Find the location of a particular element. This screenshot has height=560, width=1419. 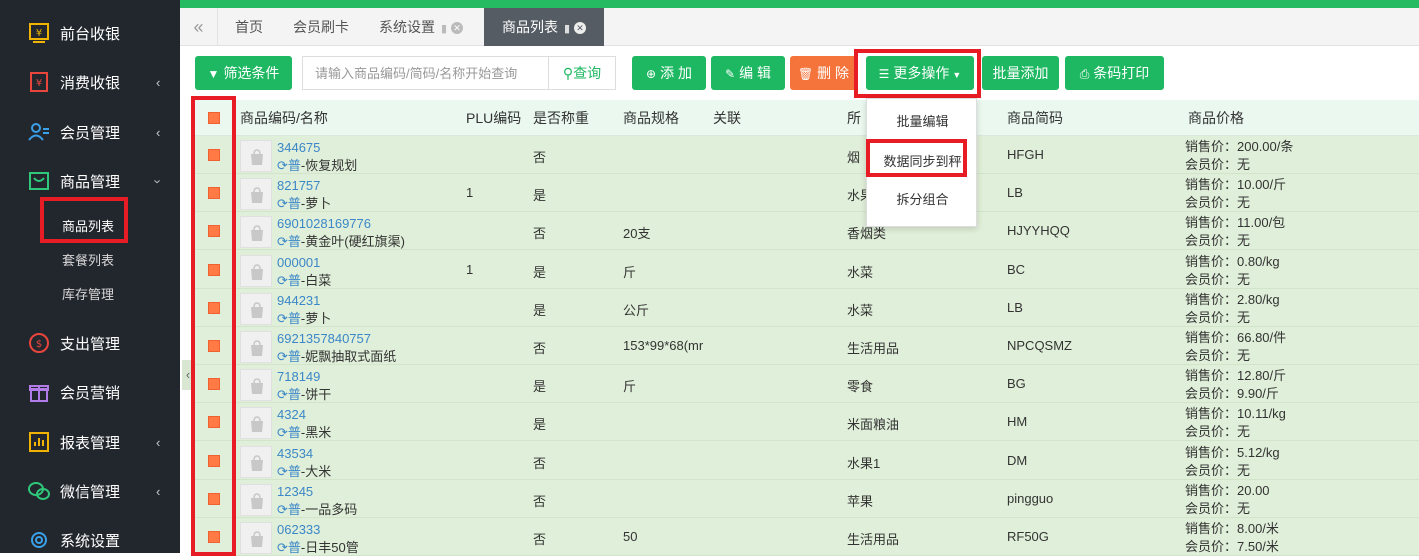

sidebar-item-member-management: 会员管理 ‹ is located at coordinates (90, 132).